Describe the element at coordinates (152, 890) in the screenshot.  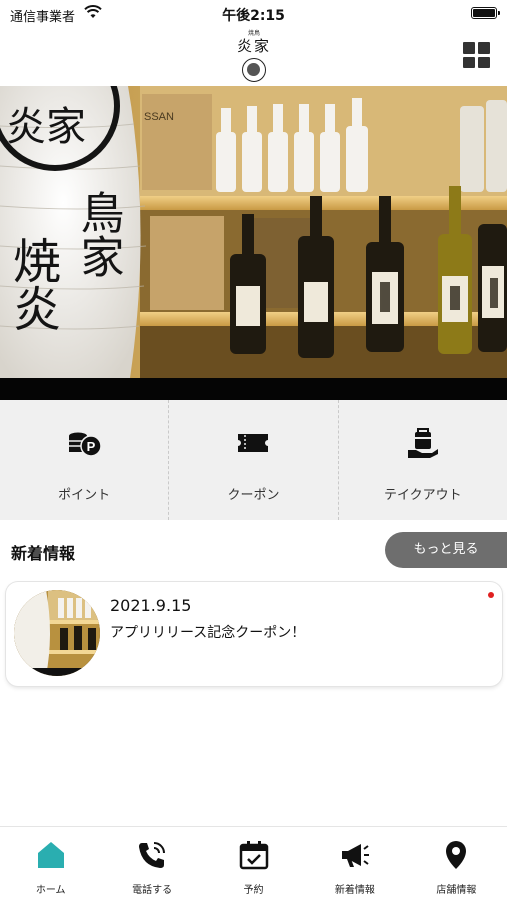
I see `tab-phone-label: 電話する` at that location.